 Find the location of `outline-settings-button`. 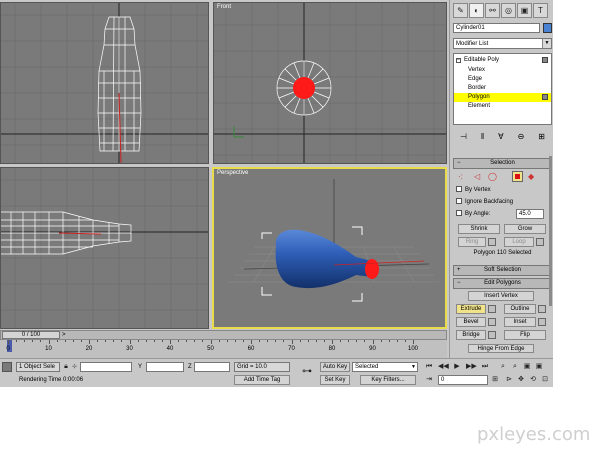

outline-settings-button is located at coordinates (542, 309).